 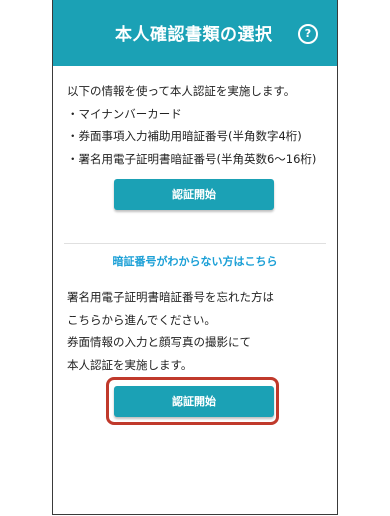 What do you see at coordinates (194, 194) in the screenshot?
I see `start-auth-button: 認証開始` at bounding box center [194, 194].